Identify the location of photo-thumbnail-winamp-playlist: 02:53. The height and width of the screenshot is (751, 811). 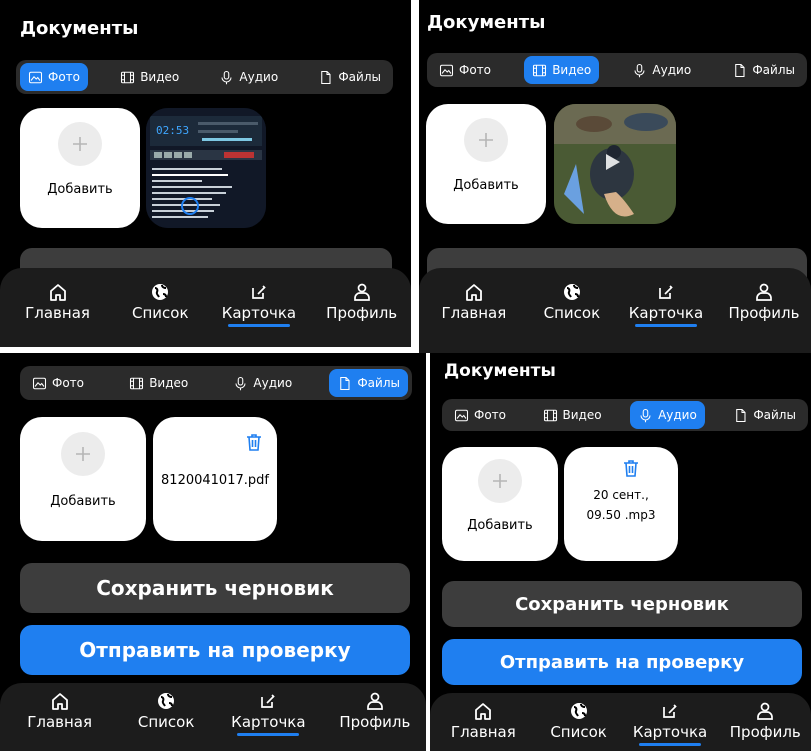
(206, 168).